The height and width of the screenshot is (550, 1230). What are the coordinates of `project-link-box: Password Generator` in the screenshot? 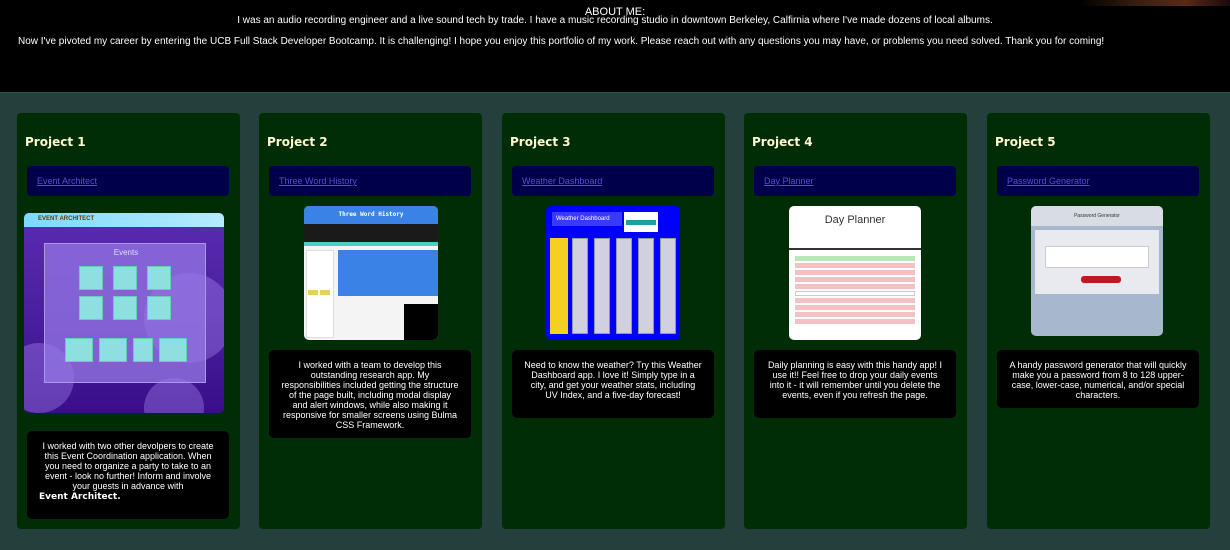 It's located at (1098, 181).